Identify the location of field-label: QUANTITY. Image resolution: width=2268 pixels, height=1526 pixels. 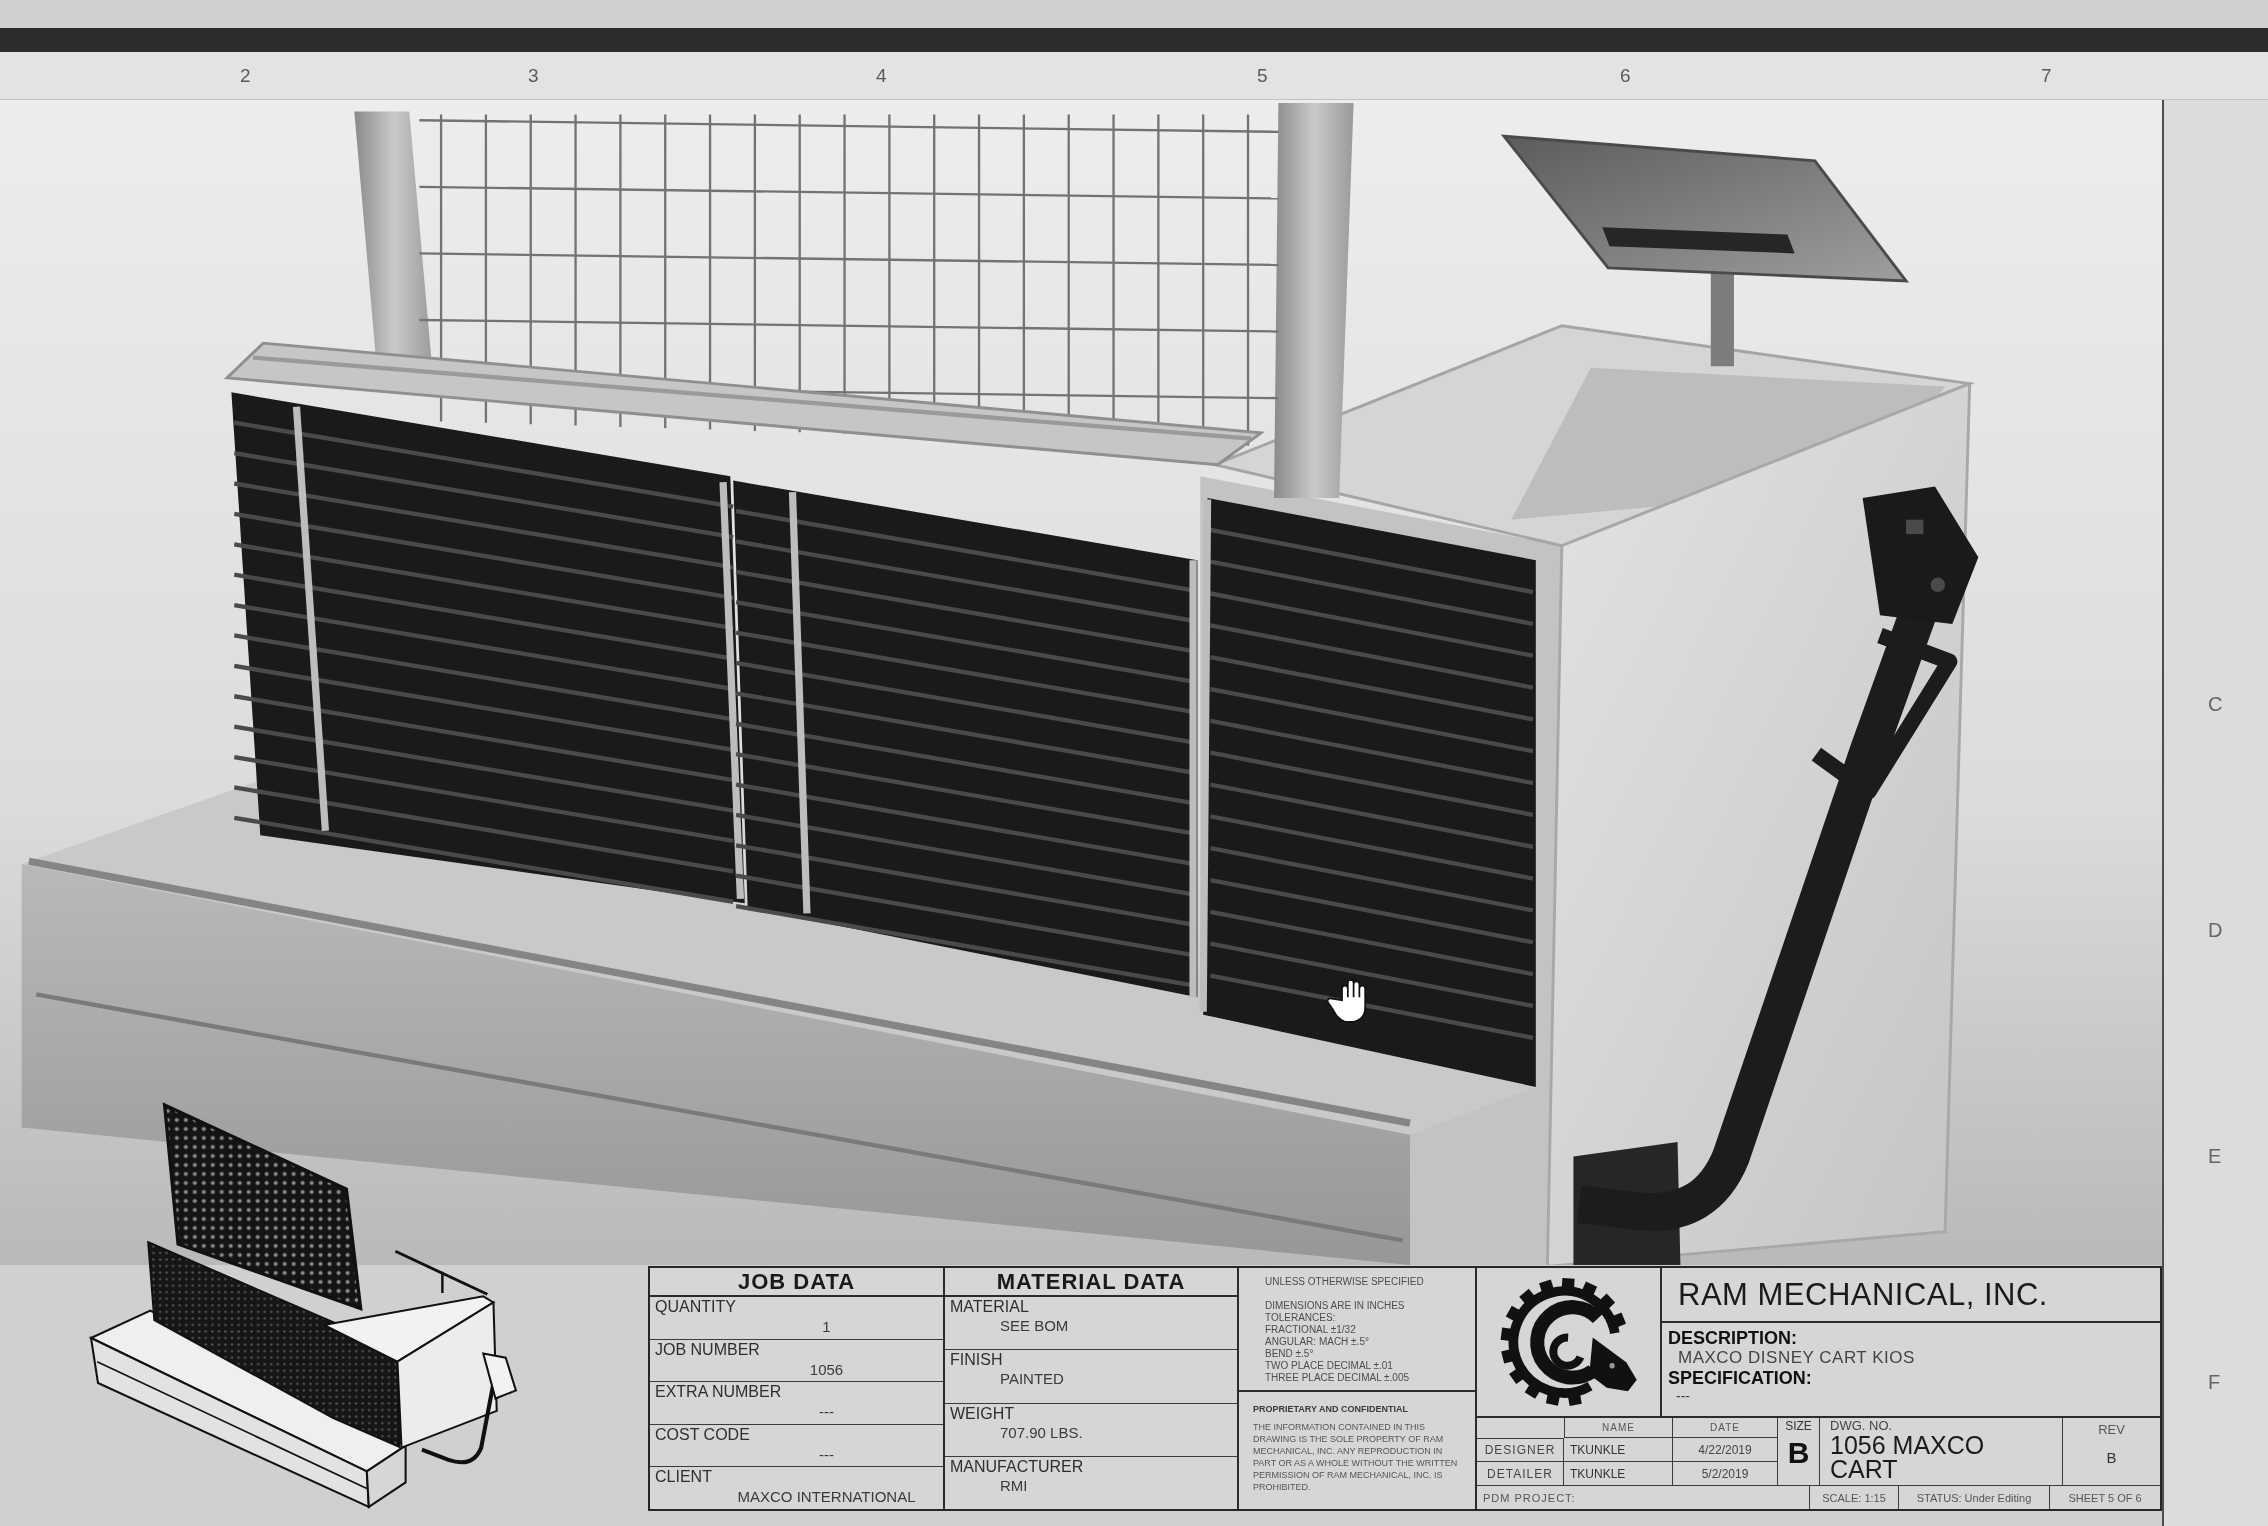
(695, 1306).